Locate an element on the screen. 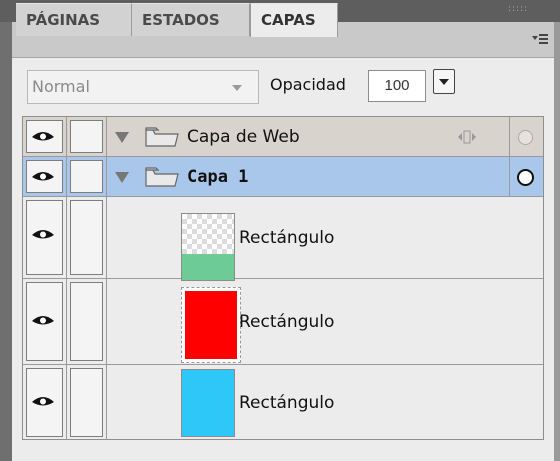 The width and height of the screenshot is (560, 461). layer-name: Capa 1 is located at coordinates (218, 177).